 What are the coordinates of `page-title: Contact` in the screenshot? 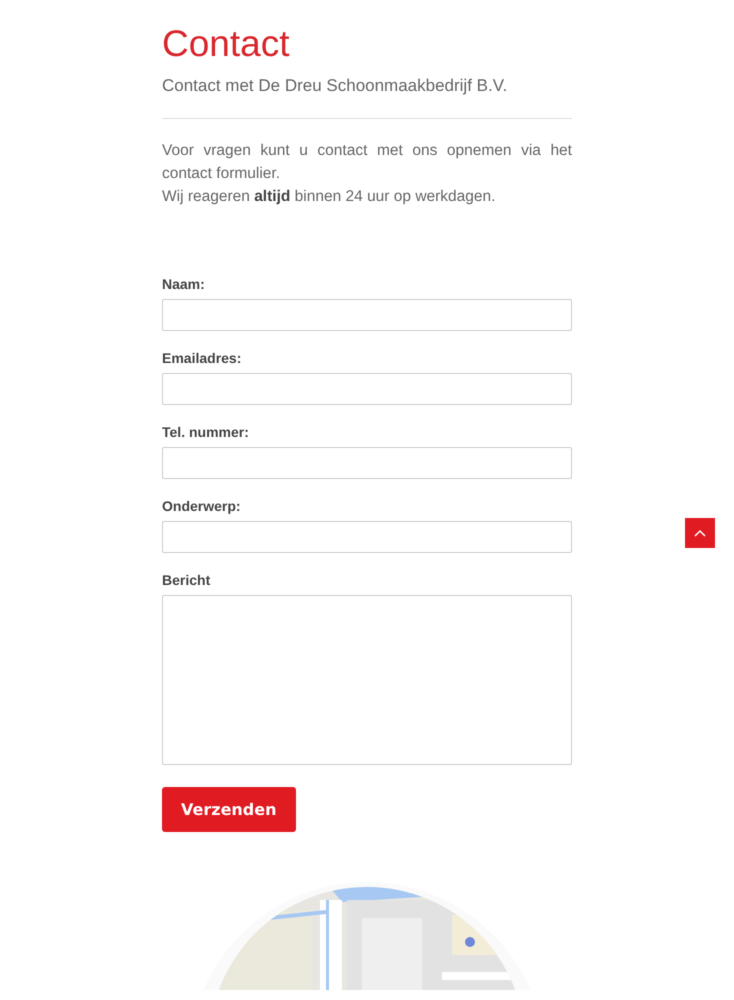 It's located at (226, 44).